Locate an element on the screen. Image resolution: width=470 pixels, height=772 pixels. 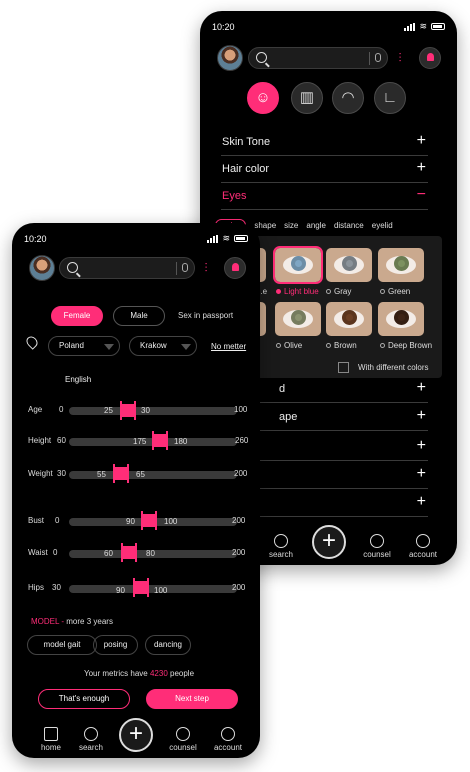
model-duration: more 3 years is located at coordinates (89, 621).